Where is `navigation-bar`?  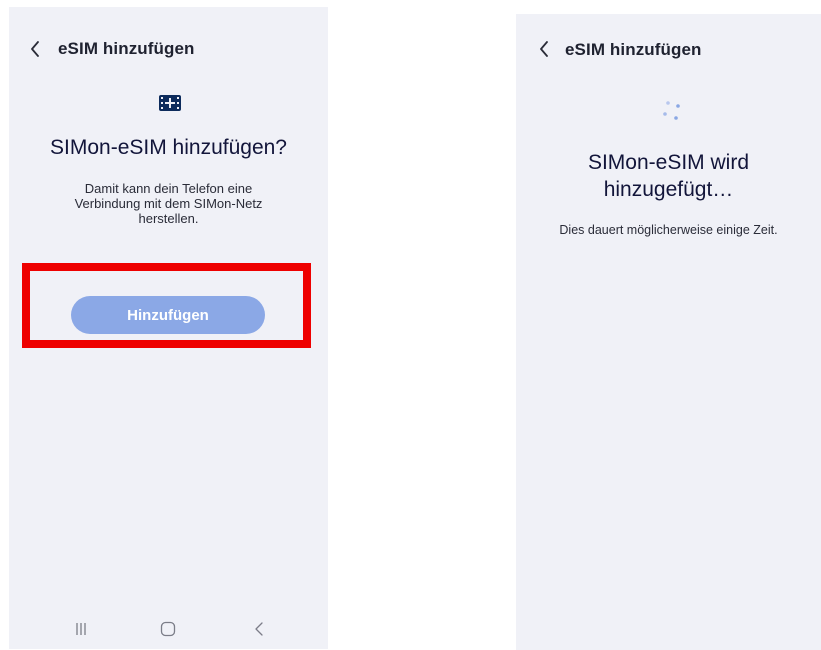
navigation-bar is located at coordinates (168, 629).